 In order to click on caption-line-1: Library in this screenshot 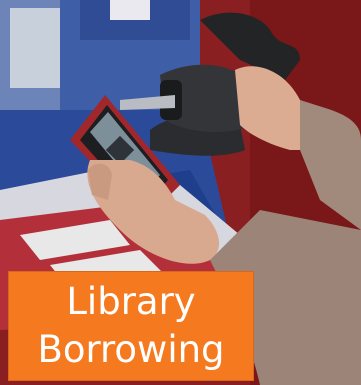, I will do `click(131, 301)`.